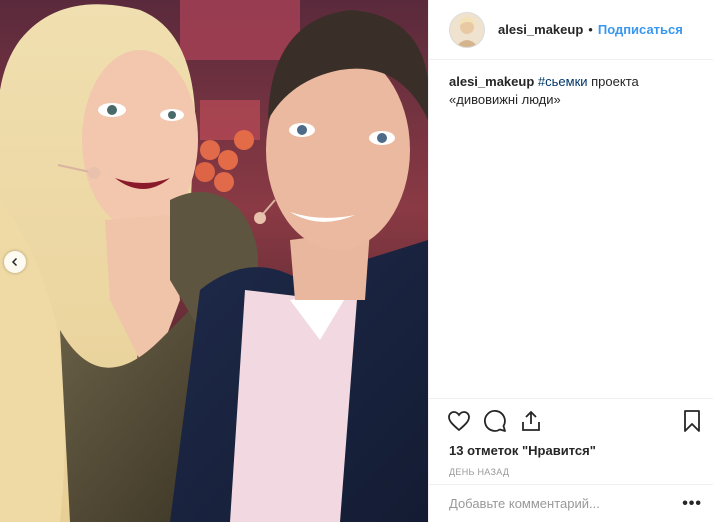 The height and width of the screenshot is (522, 713). I want to click on heart-icon, so click(459, 421).